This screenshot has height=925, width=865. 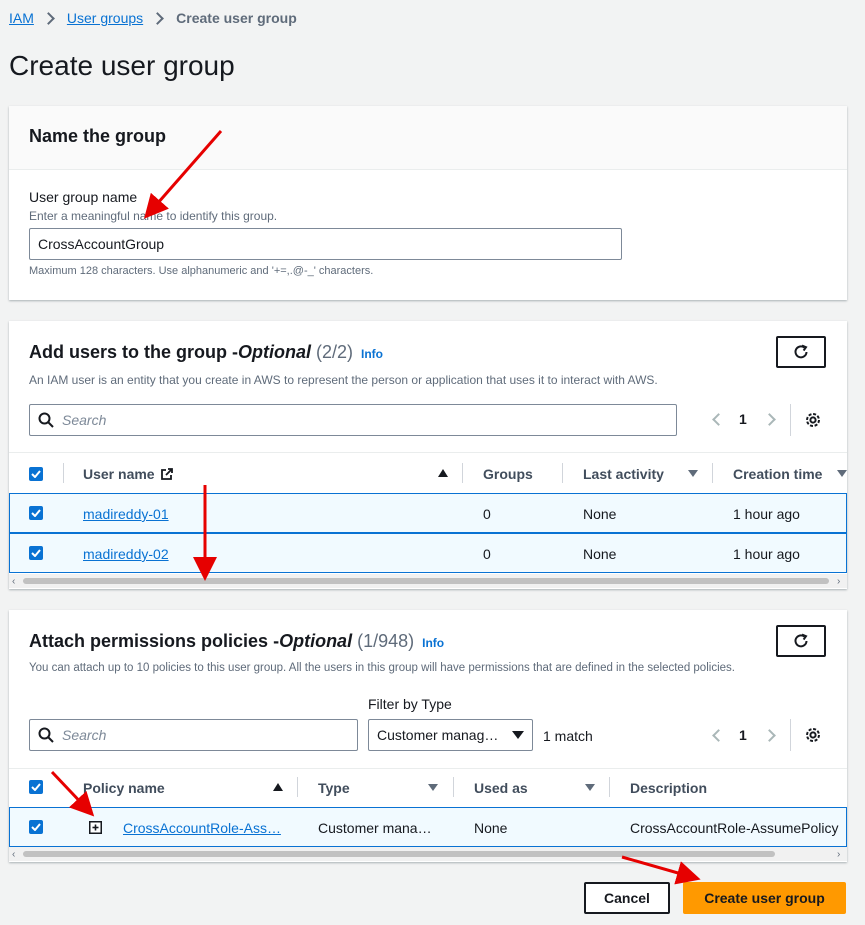 What do you see at coordinates (508, 474) in the screenshot?
I see `column-groups: Groups` at bounding box center [508, 474].